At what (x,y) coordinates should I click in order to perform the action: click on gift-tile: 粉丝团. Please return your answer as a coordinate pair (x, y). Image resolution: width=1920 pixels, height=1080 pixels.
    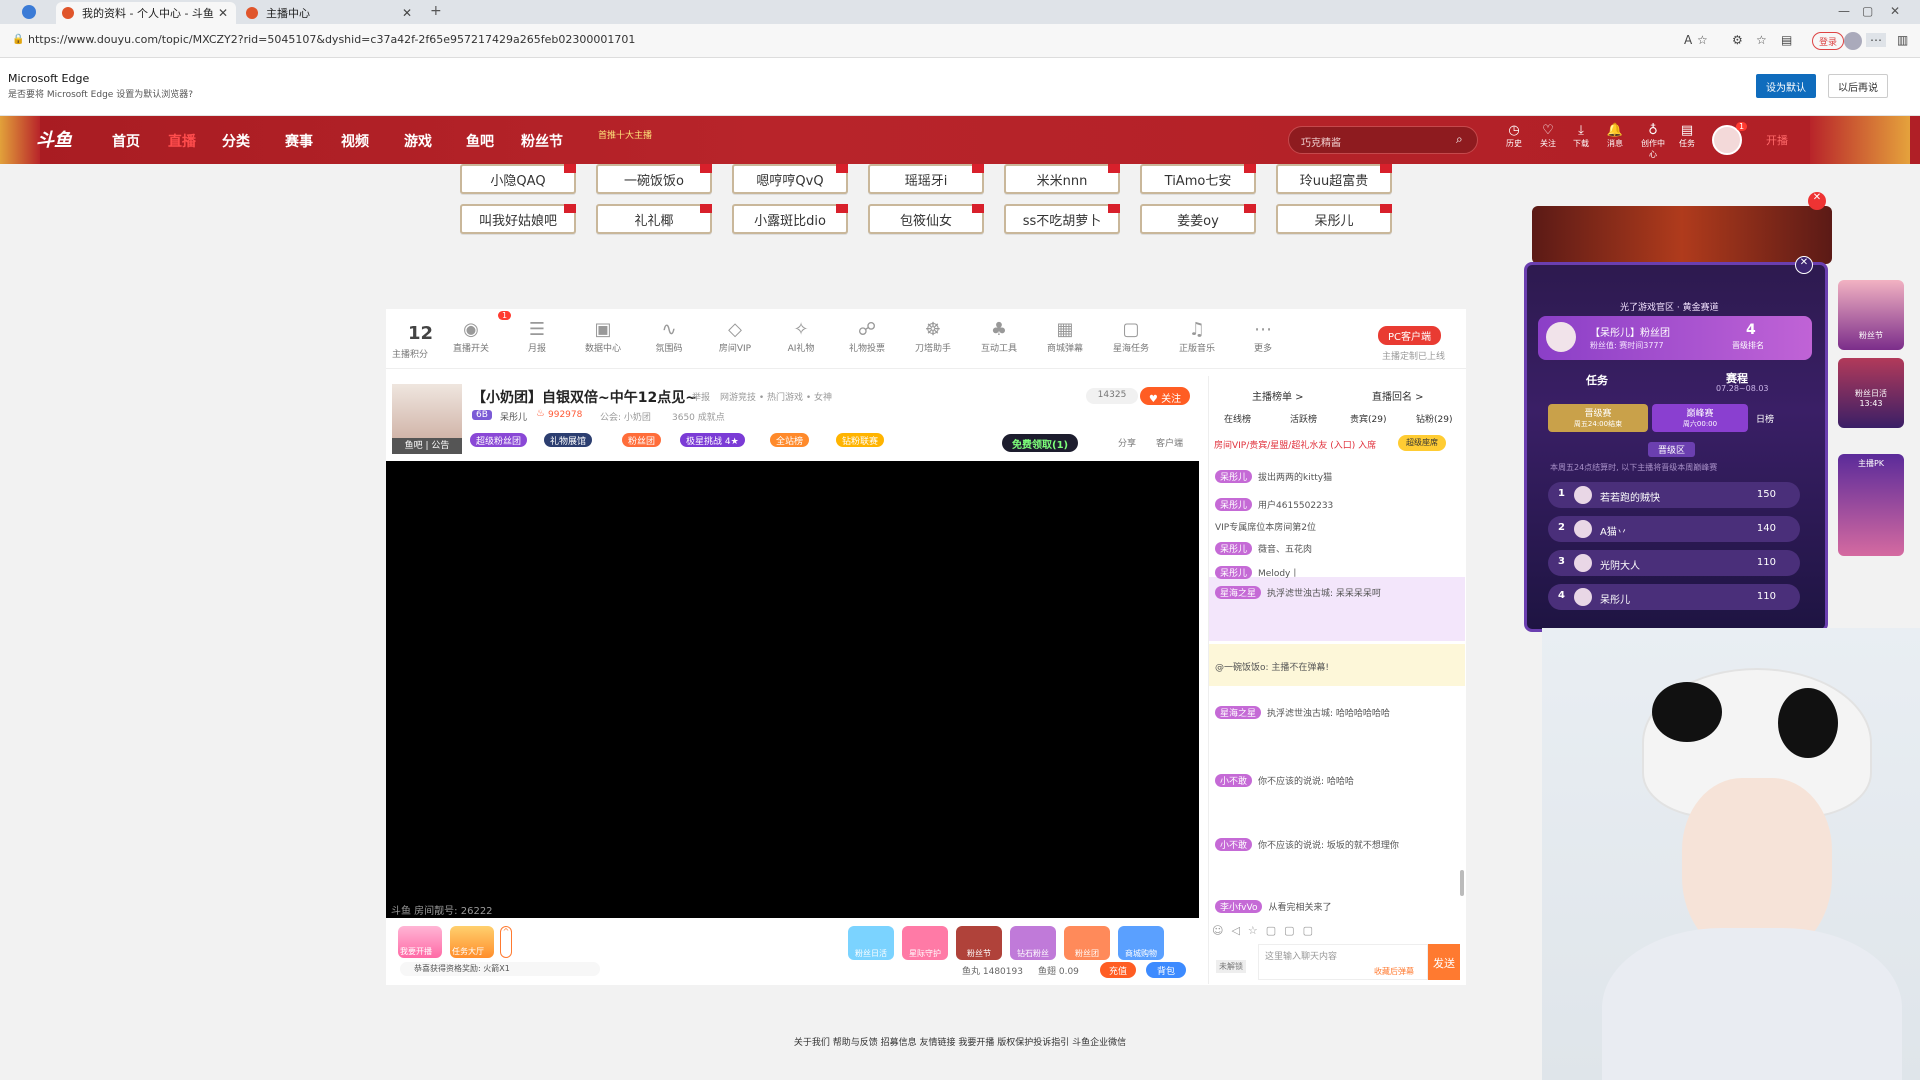
    Looking at the image, I should click on (1087, 943).